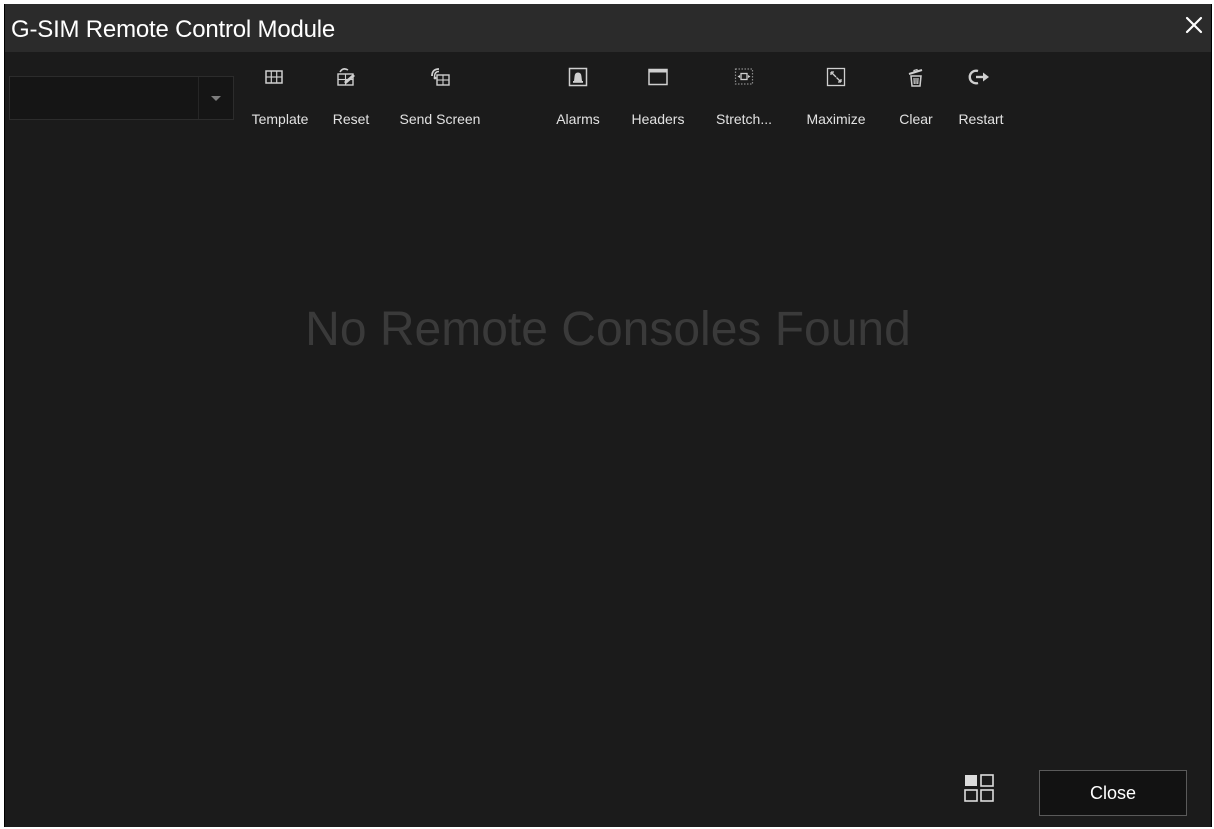 The width and height of the screenshot is (1214, 829). Describe the element at coordinates (916, 97) in the screenshot. I see `clear-button: Clear` at that location.